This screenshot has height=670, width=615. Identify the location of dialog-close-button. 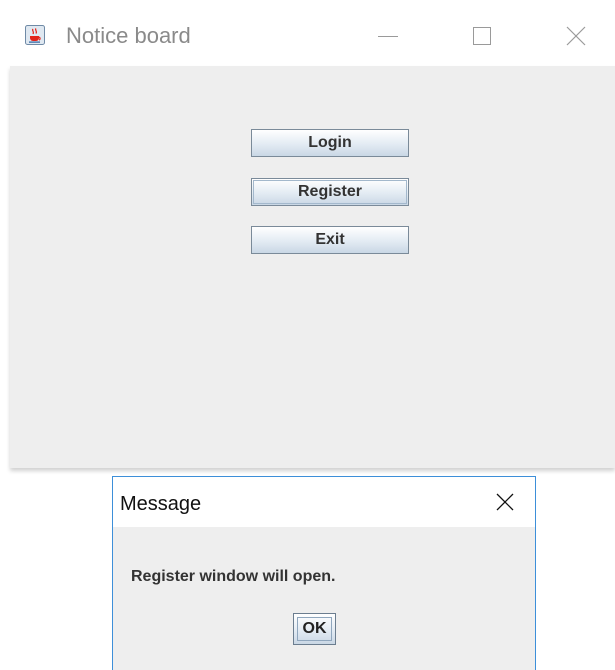
(505, 502).